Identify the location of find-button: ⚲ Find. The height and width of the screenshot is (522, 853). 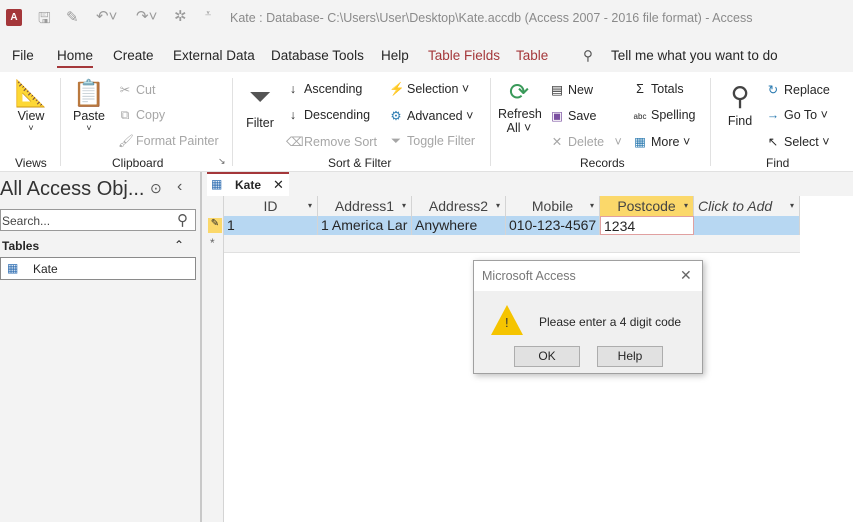
(740, 103).